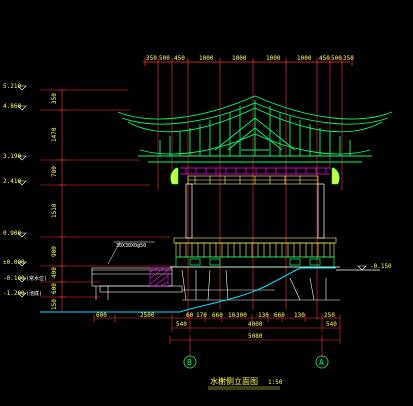 This screenshot has height=406, width=413. Describe the element at coordinates (260, 285) in the screenshot. I see `foundation` at that location.